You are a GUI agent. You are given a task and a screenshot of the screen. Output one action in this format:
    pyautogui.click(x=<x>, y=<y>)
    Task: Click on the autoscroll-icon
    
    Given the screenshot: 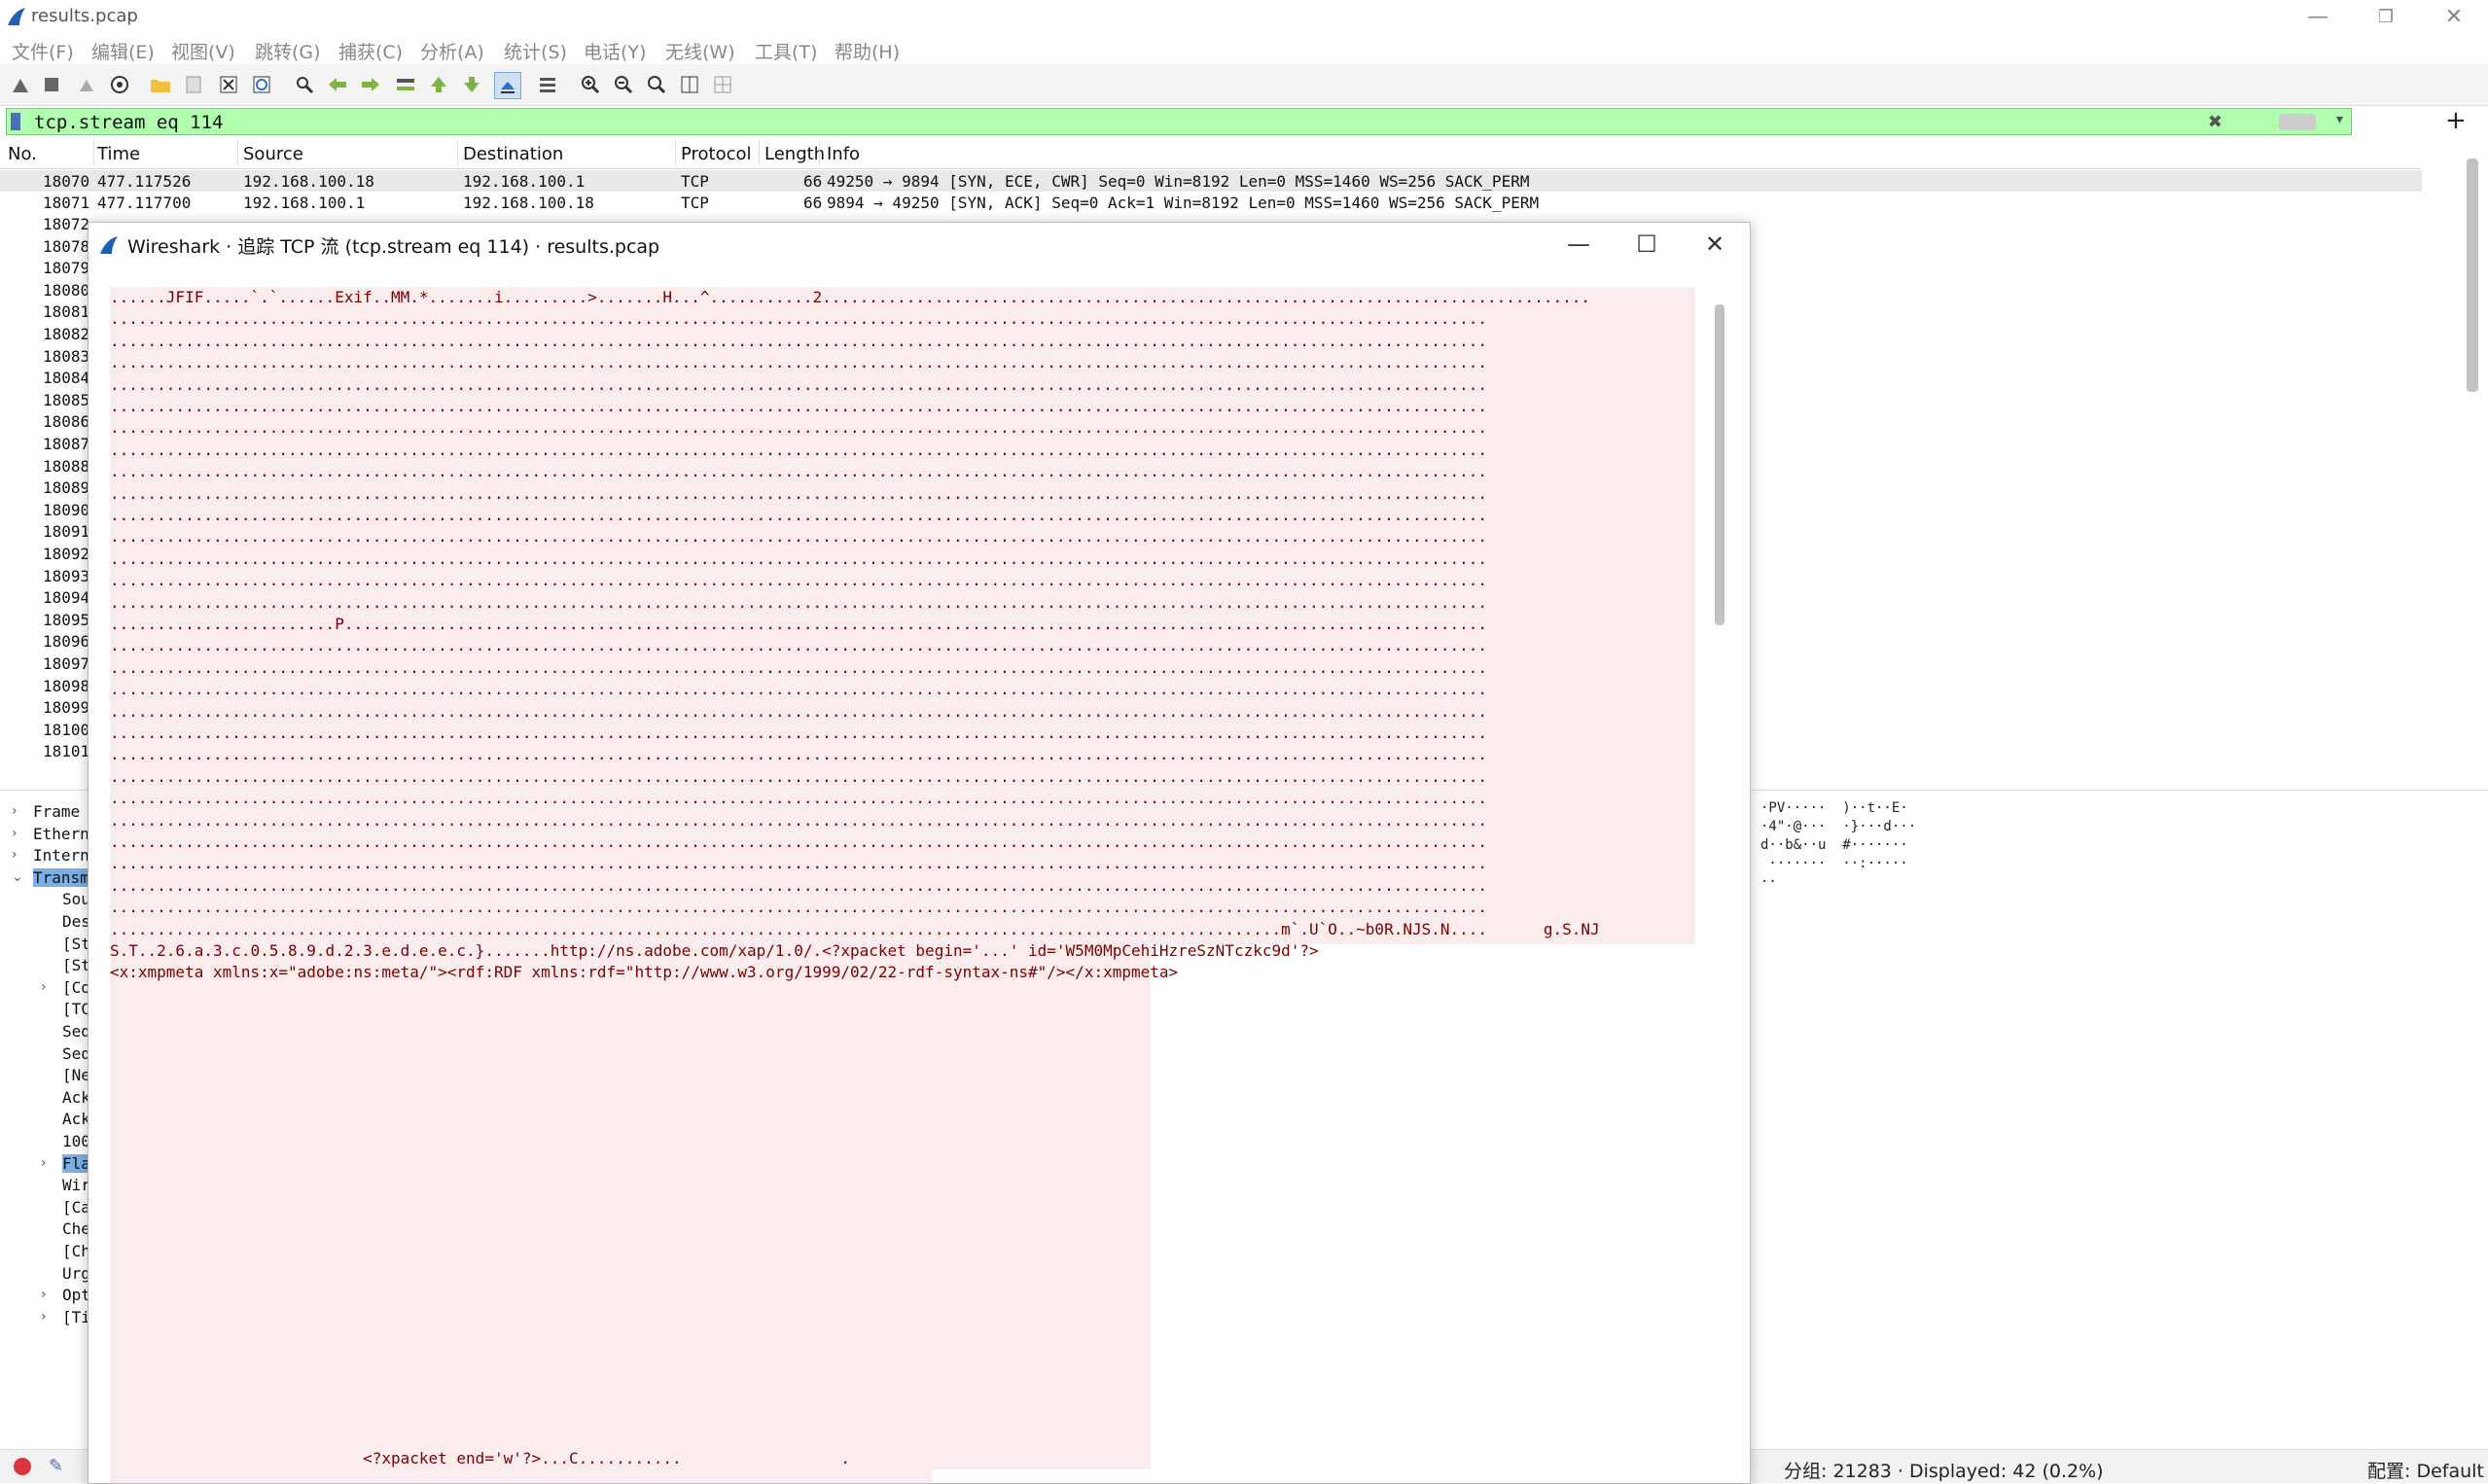 What is the action you would take?
    pyautogui.click(x=508, y=86)
    